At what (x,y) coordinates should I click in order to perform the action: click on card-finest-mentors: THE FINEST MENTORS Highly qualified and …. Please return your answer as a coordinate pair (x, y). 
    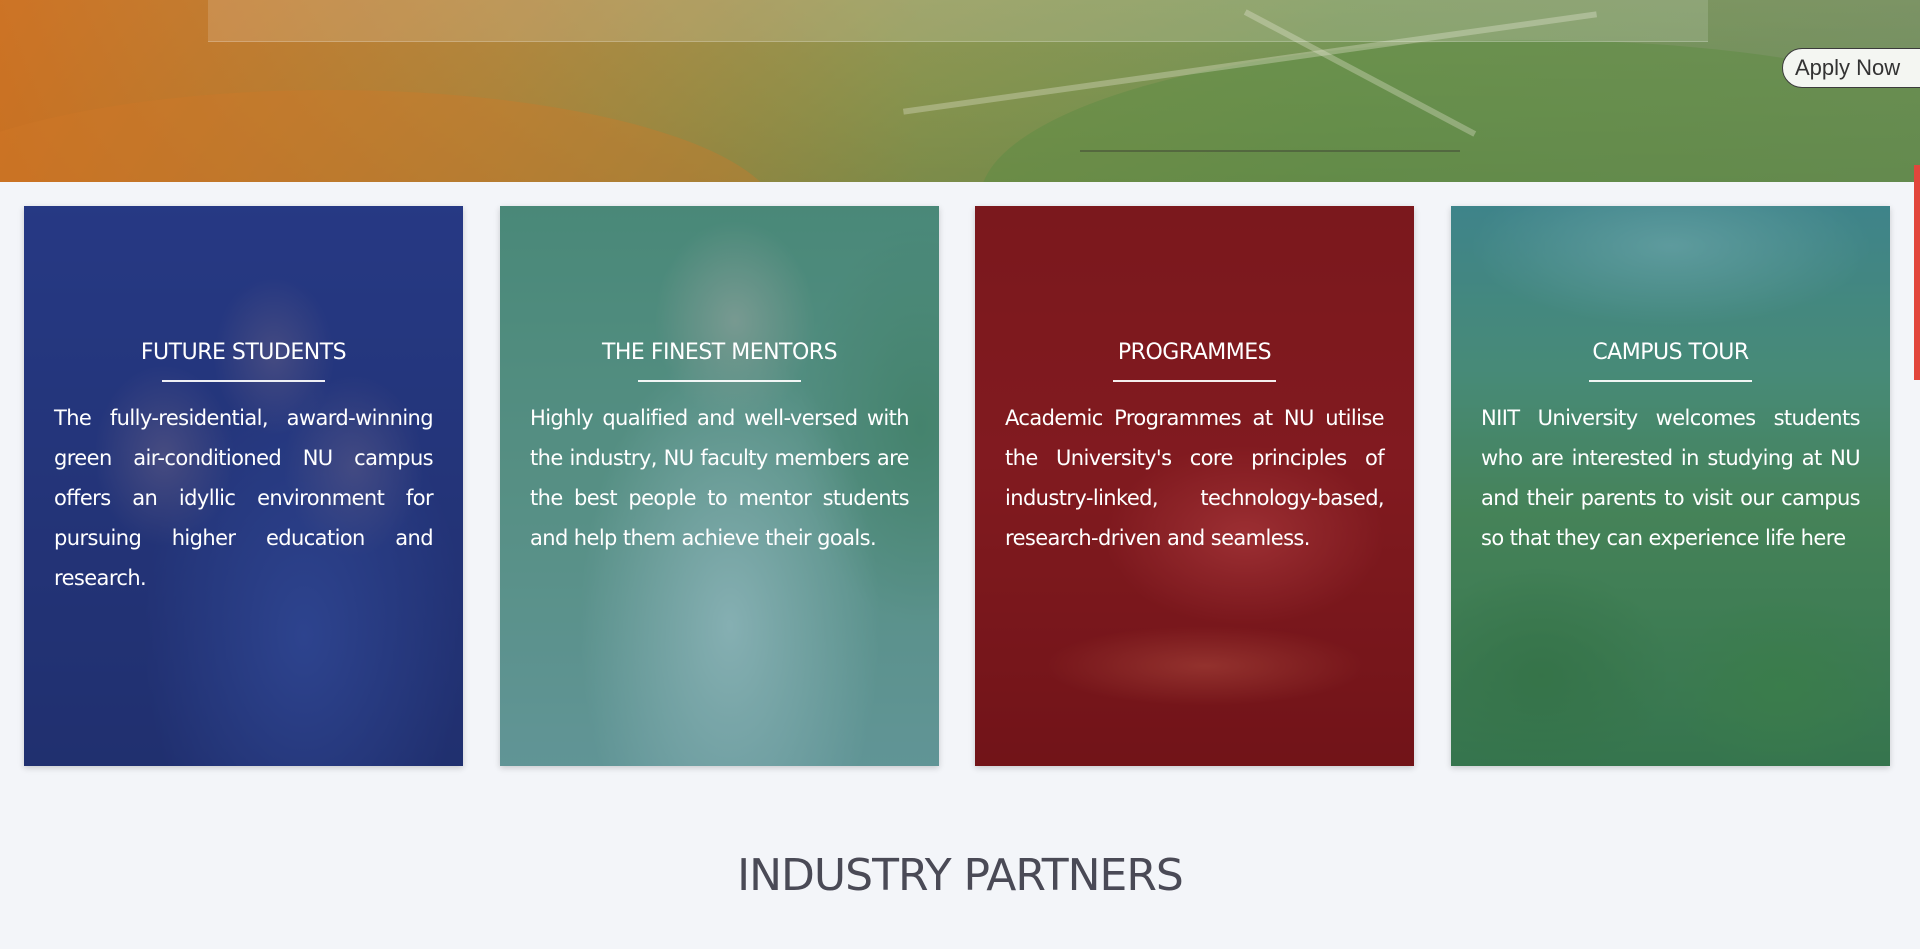
    Looking at the image, I should click on (719, 486).